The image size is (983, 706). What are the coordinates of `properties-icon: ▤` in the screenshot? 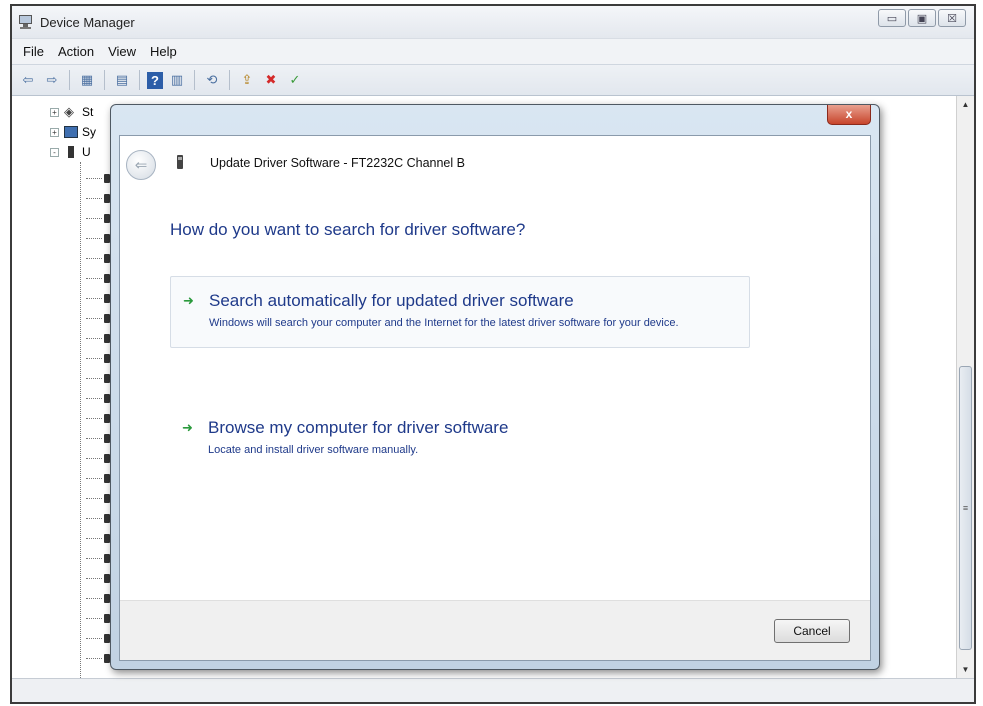 It's located at (122, 80).